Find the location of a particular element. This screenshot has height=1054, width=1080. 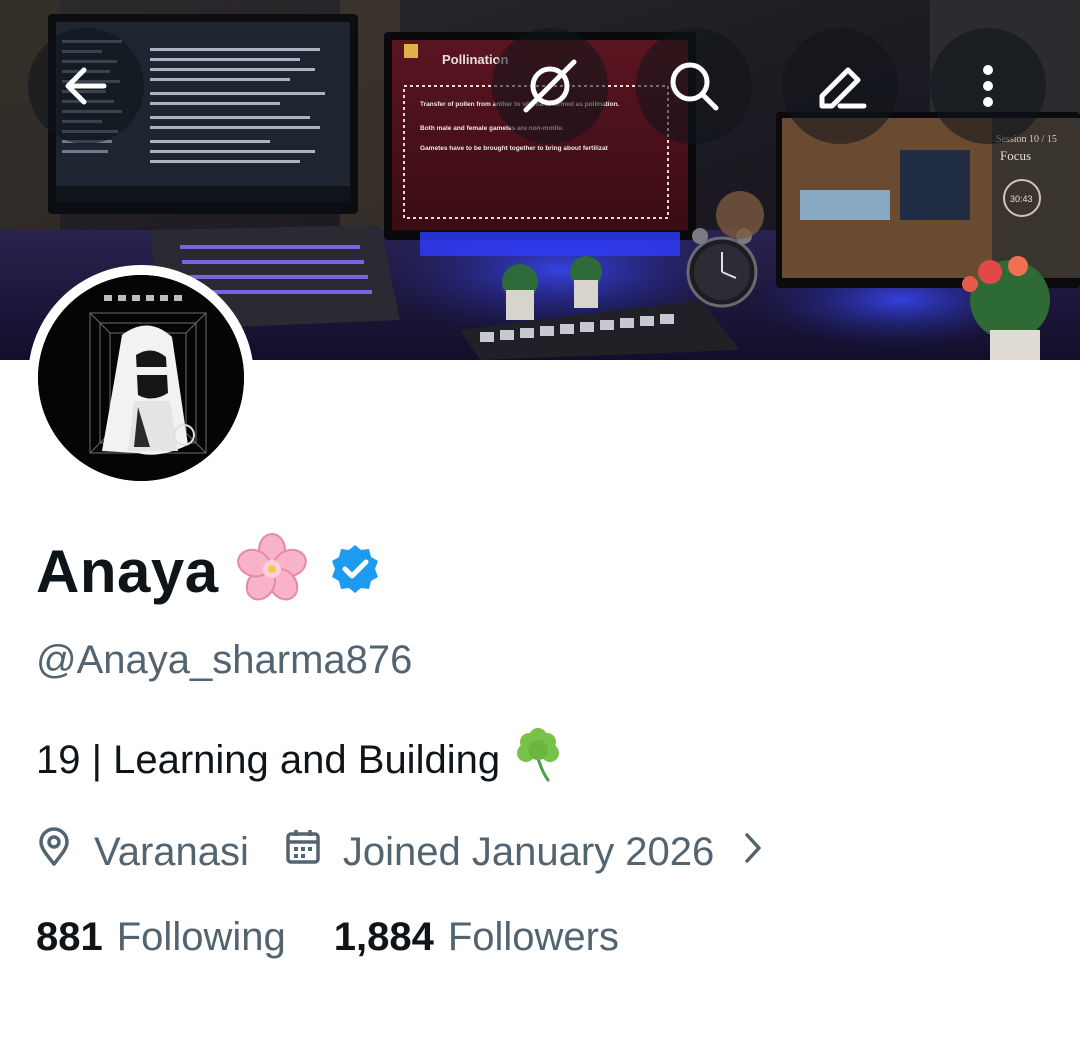

grok-button is located at coordinates (550, 86).